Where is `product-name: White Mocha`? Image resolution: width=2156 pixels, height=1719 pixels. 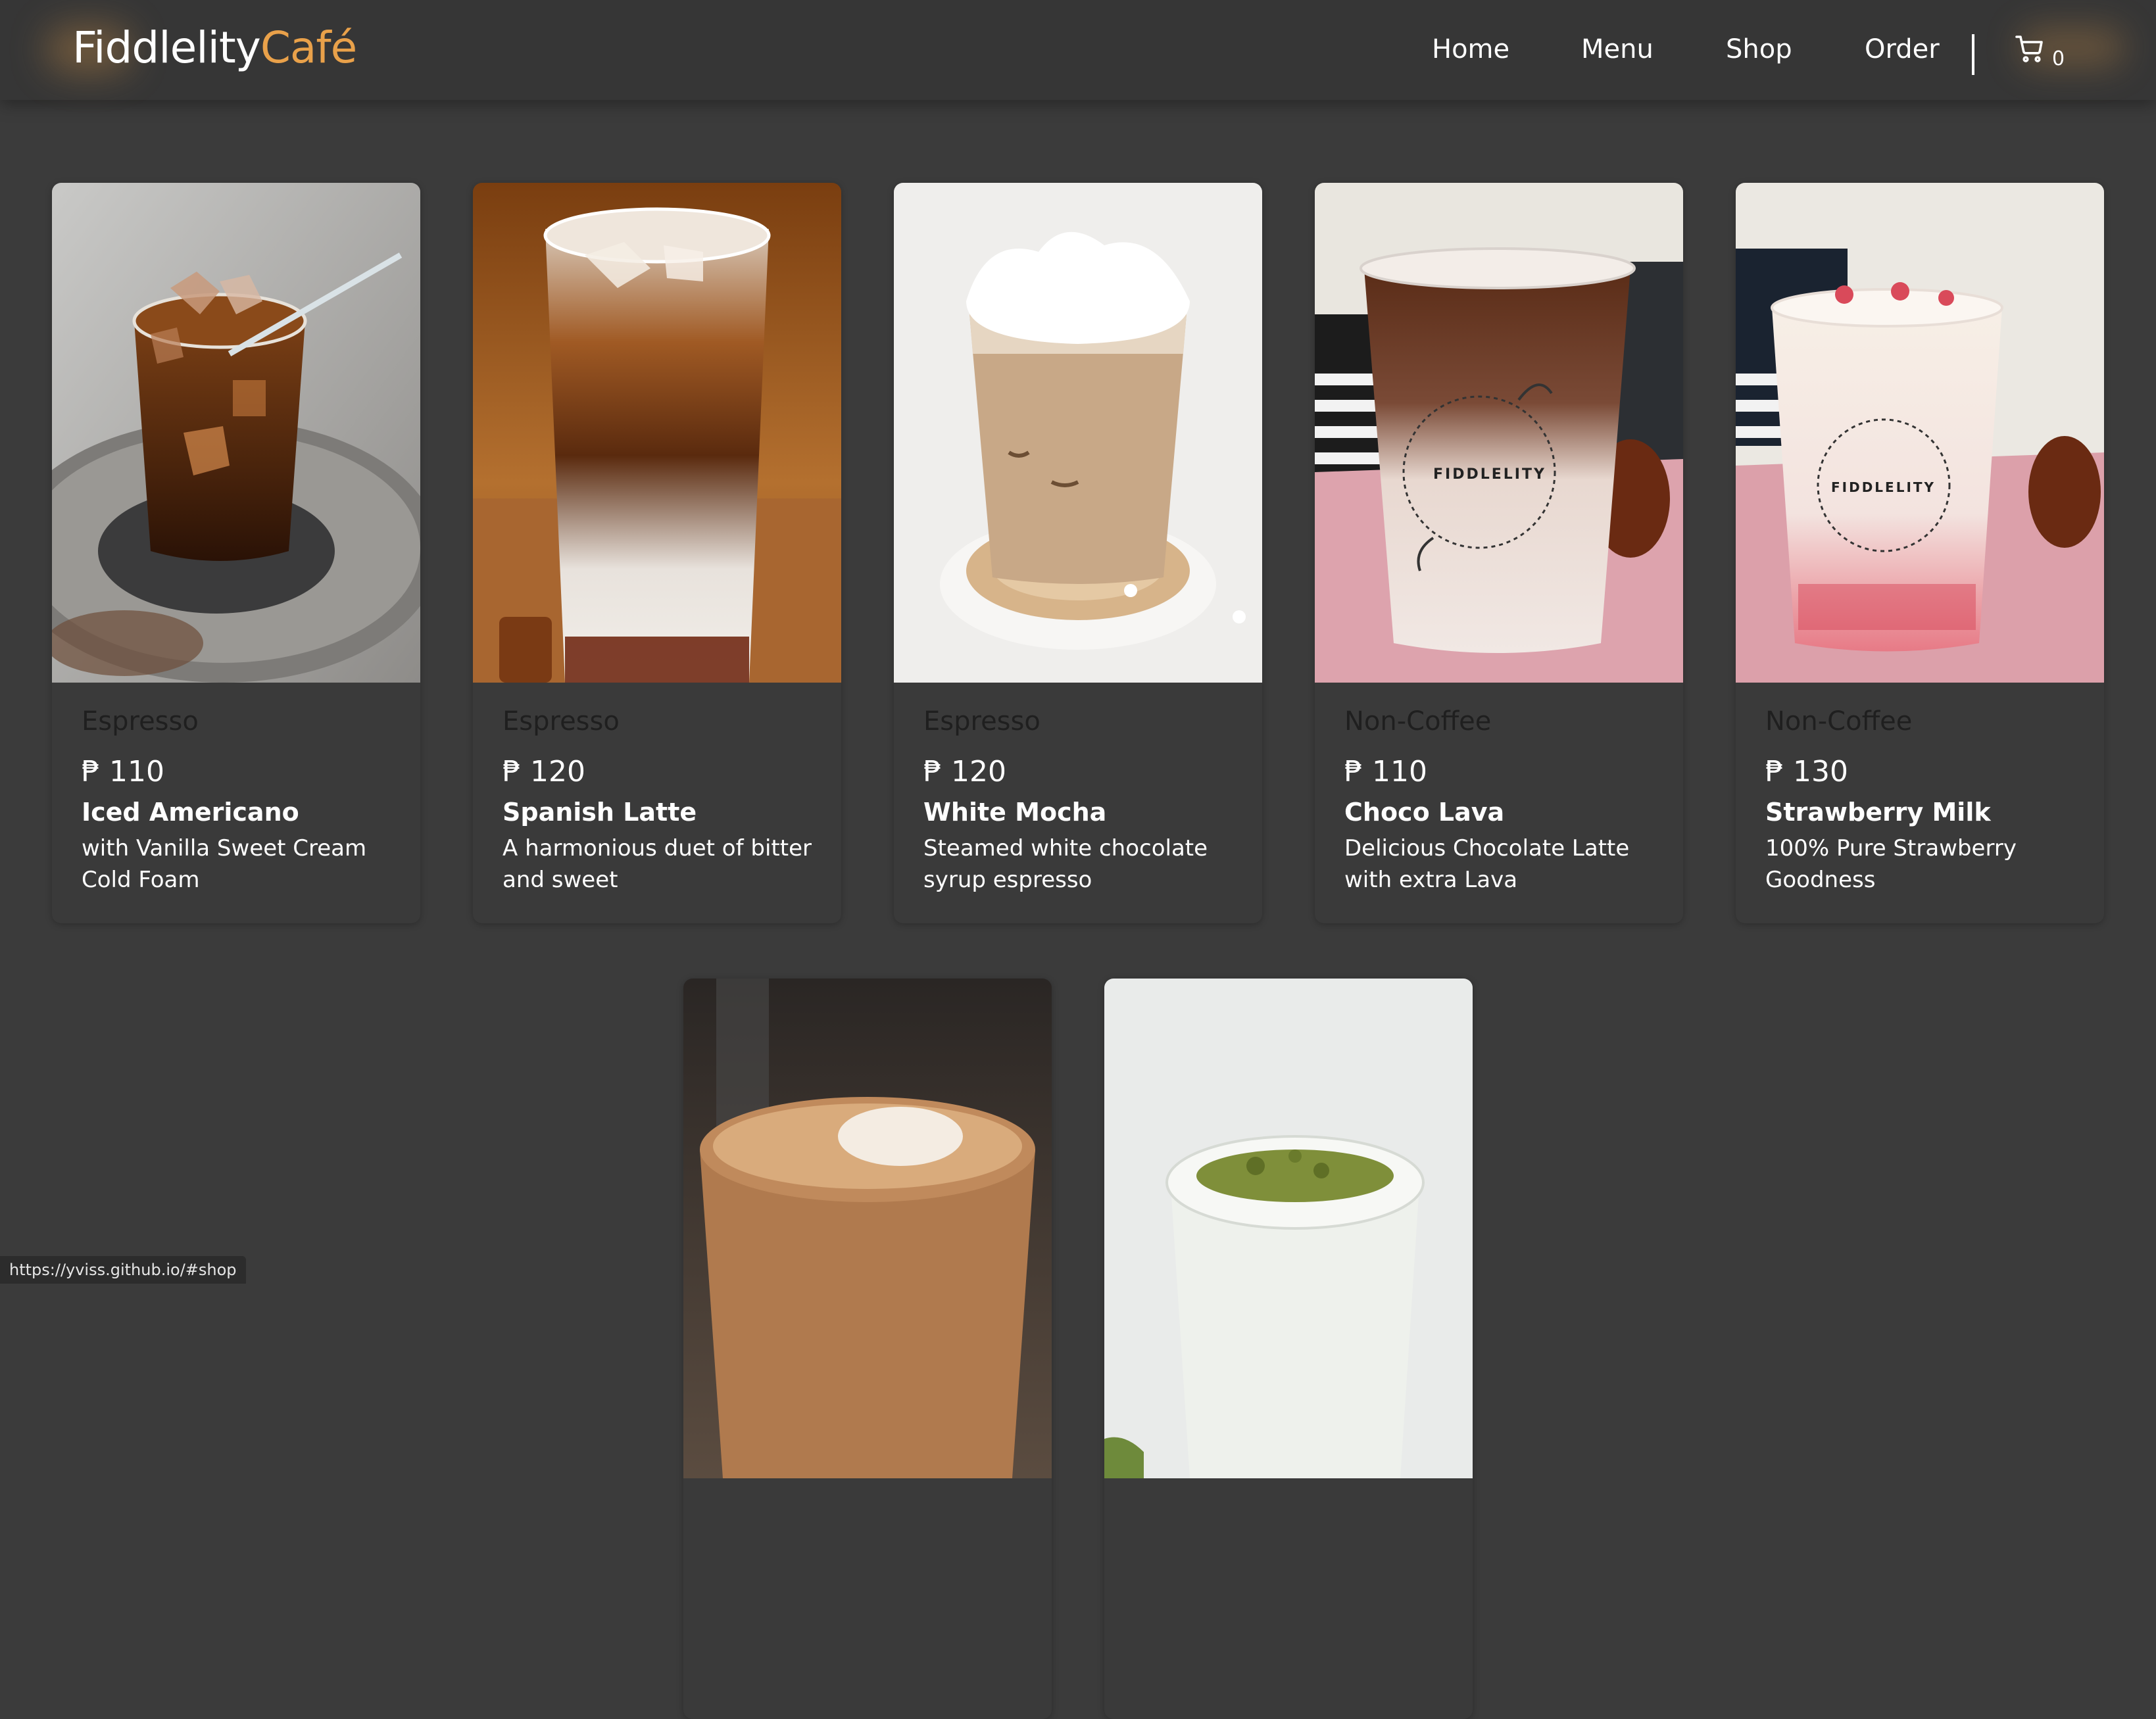
product-name: White Mocha is located at coordinates (1015, 812).